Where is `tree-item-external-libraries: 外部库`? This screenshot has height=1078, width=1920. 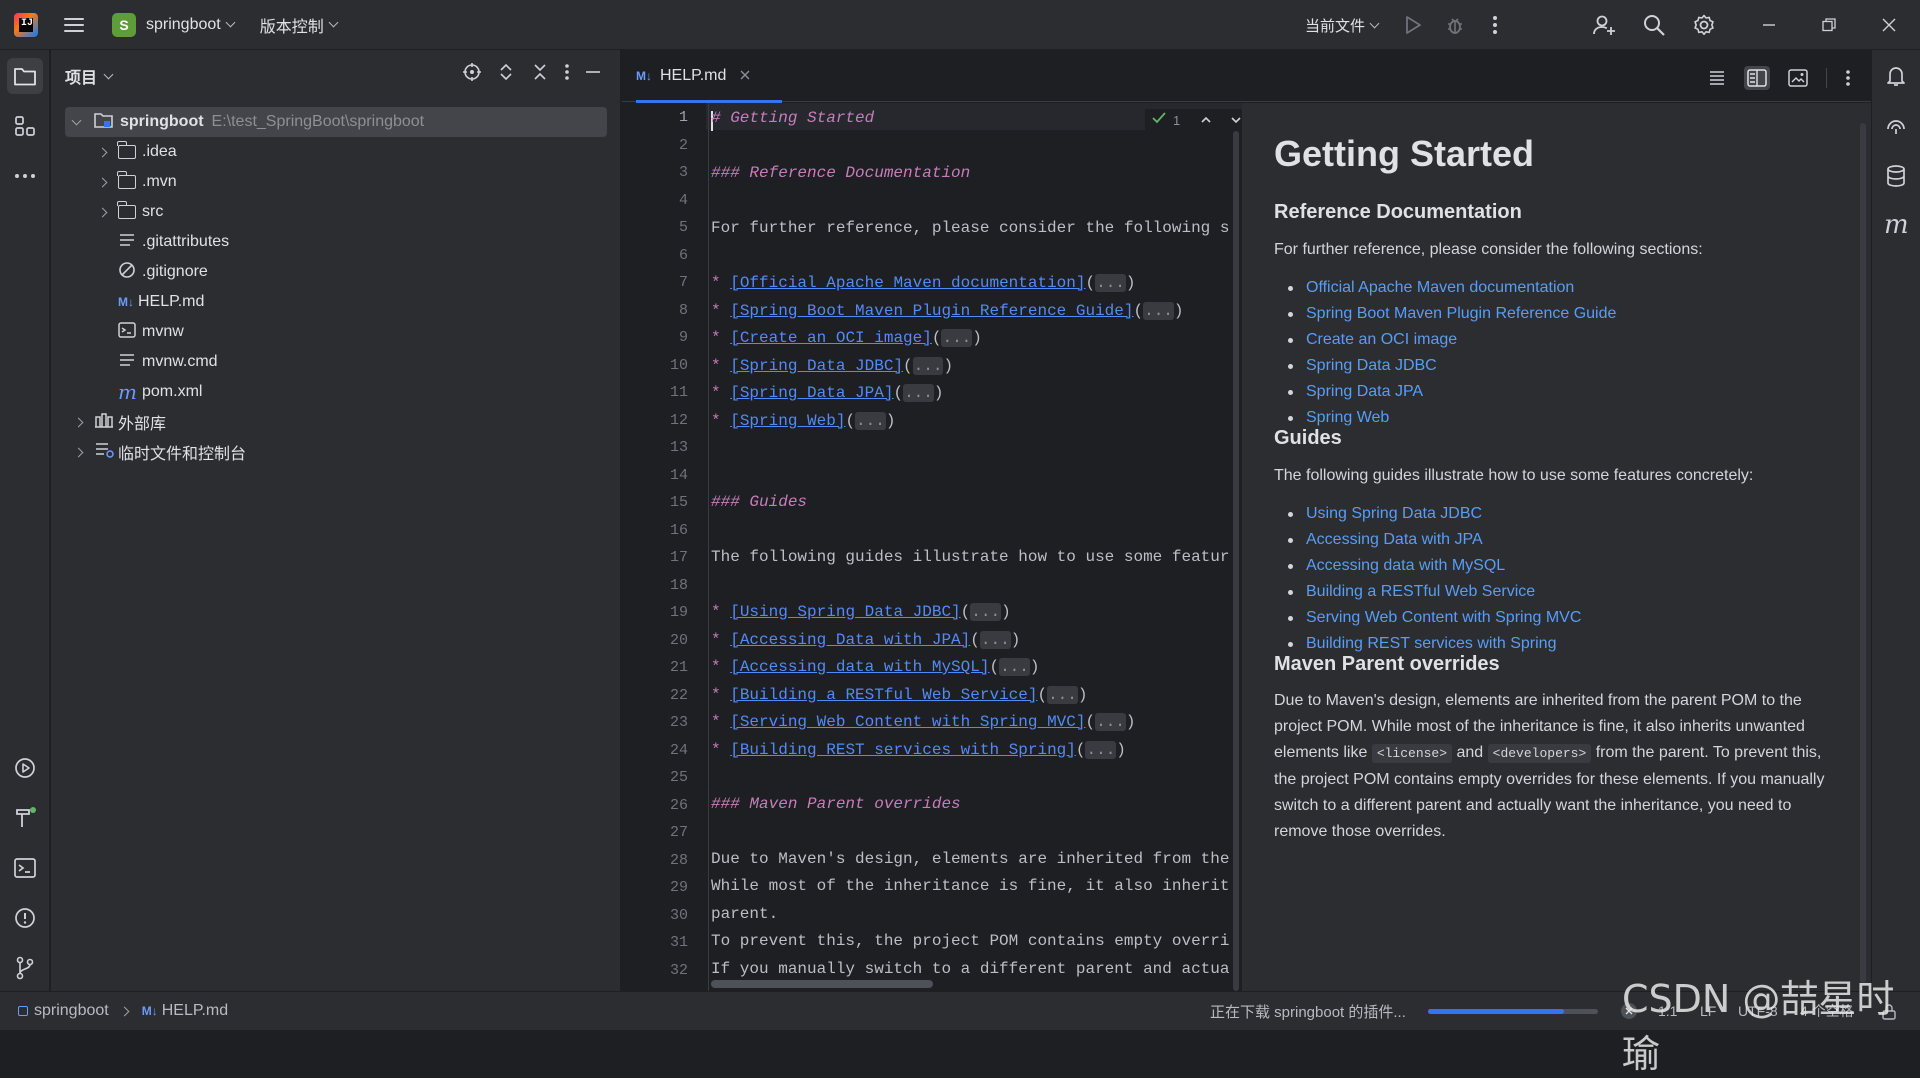
tree-item-external-libraries: 外部库 is located at coordinates (336, 422).